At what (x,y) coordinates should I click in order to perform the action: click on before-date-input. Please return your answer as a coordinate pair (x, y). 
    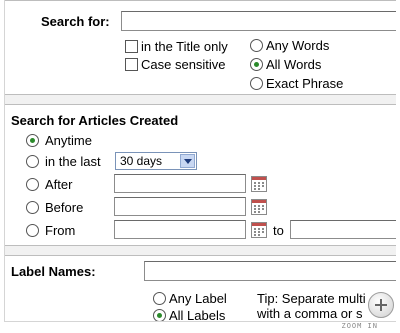
    Looking at the image, I should click on (180, 206).